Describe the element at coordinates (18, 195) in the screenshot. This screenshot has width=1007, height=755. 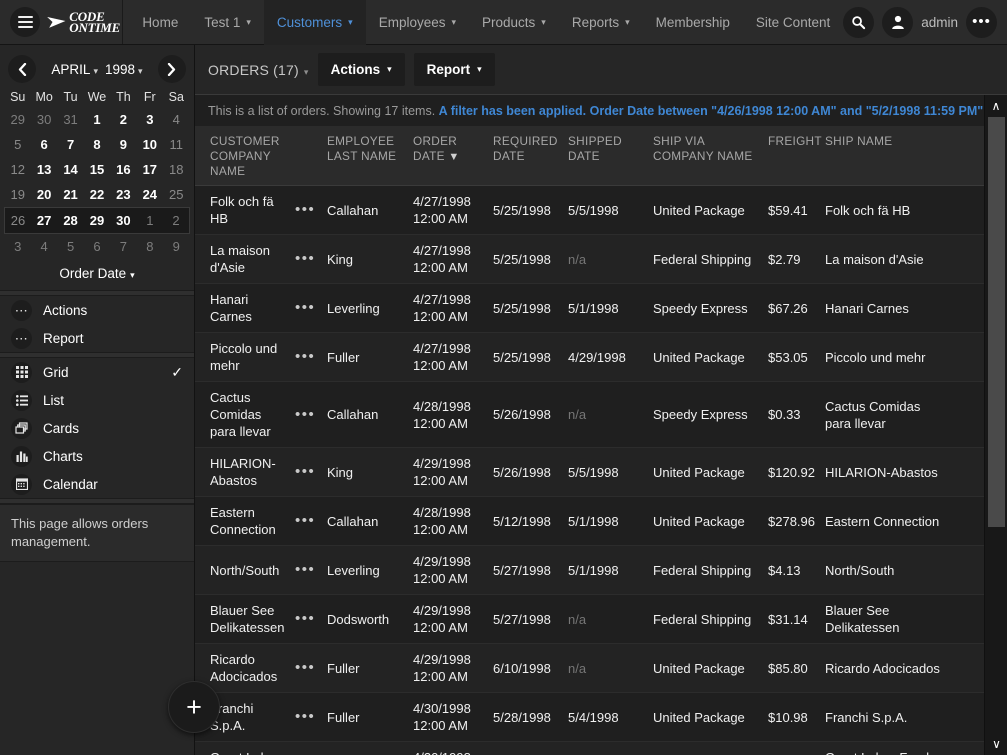
I see `calendar-day-cell: 19` at that location.